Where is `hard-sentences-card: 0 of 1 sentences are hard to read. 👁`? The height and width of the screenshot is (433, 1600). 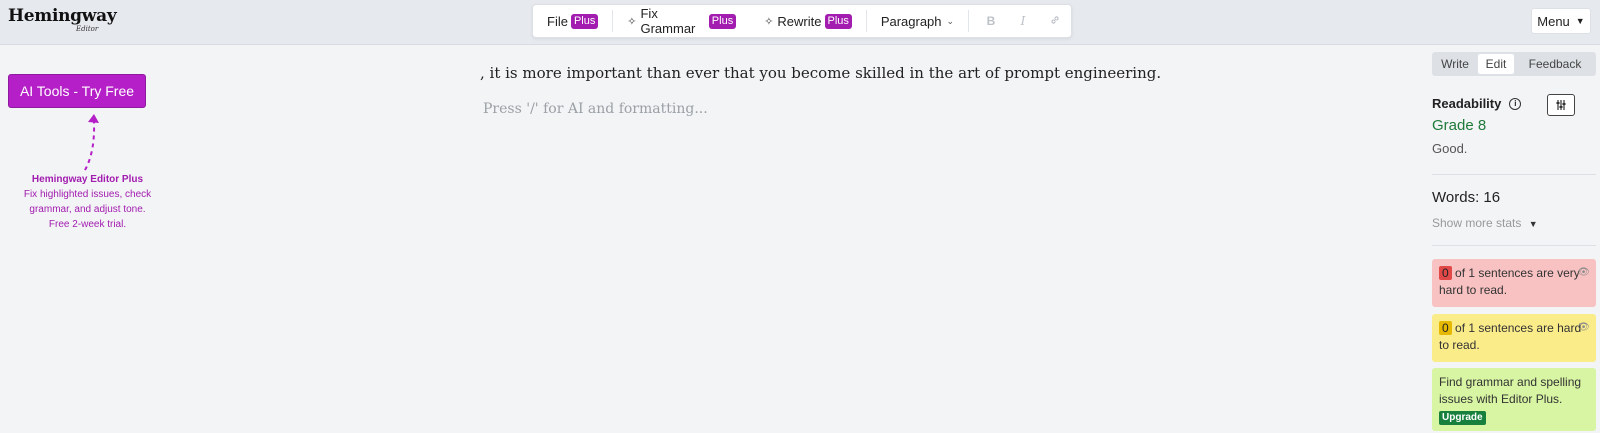
hard-sentences-card: 0 of 1 sentences are hard to read. 👁 is located at coordinates (1514, 338).